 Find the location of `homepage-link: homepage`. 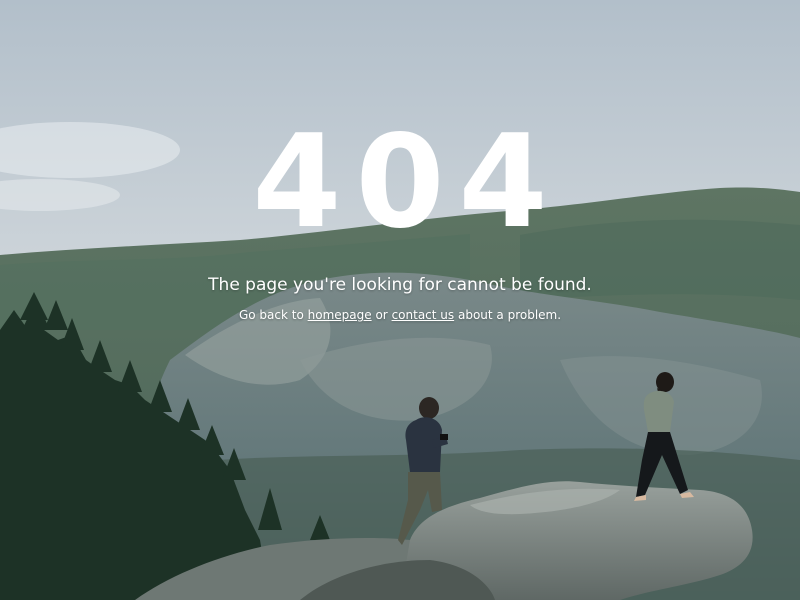

homepage-link: homepage is located at coordinates (340, 315).